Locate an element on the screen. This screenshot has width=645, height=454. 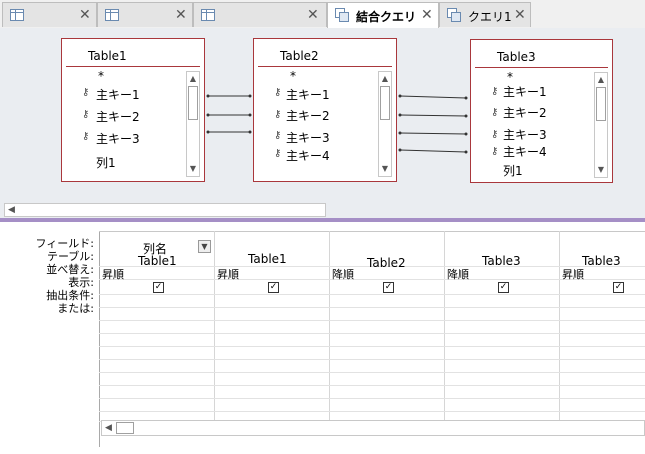
table-cell: Table2 is located at coordinates (386, 263).